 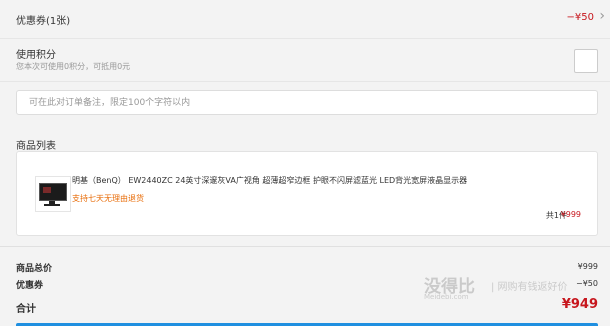 What do you see at coordinates (26, 309) in the screenshot?
I see `order-total-label: 合计` at bounding box center [26, 309].